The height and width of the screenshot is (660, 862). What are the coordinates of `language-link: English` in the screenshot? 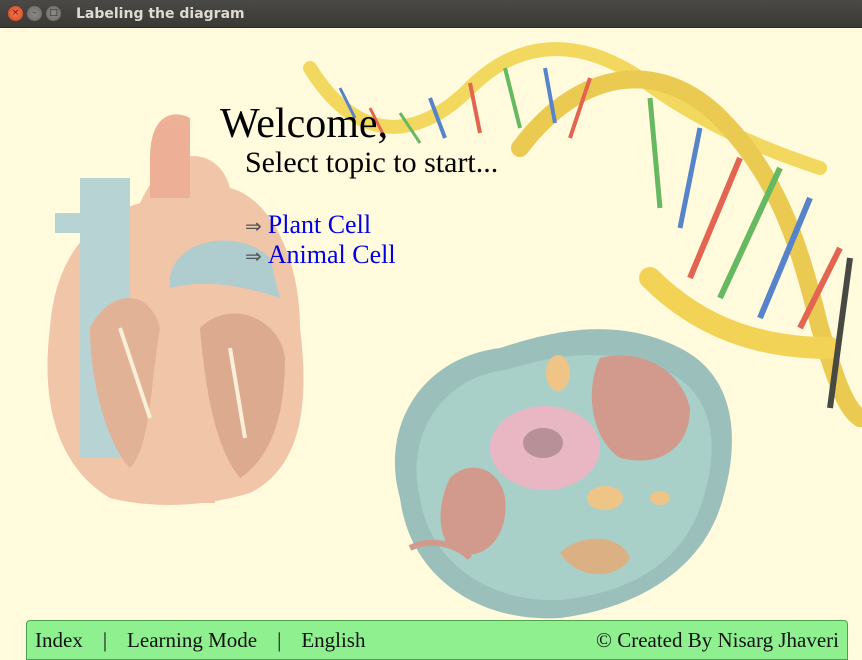 It's located at (333, 640).